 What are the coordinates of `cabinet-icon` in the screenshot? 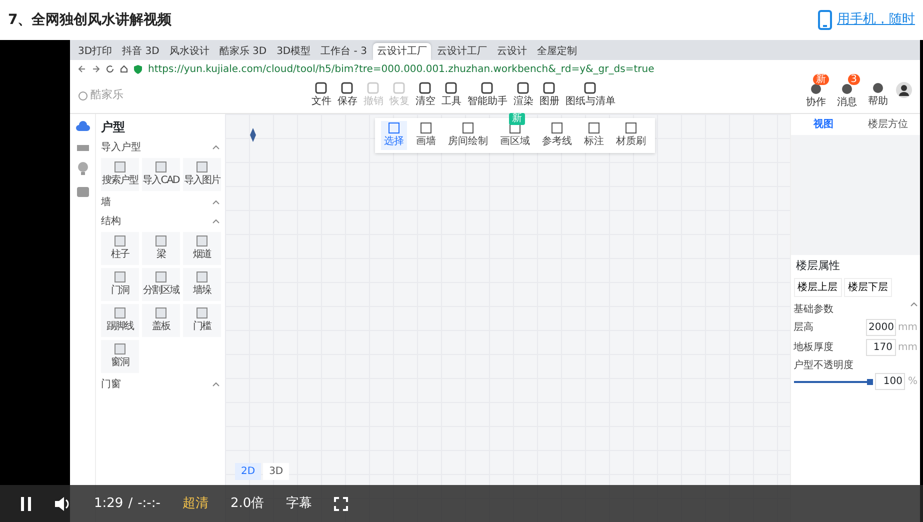 It's located at (83, 192).